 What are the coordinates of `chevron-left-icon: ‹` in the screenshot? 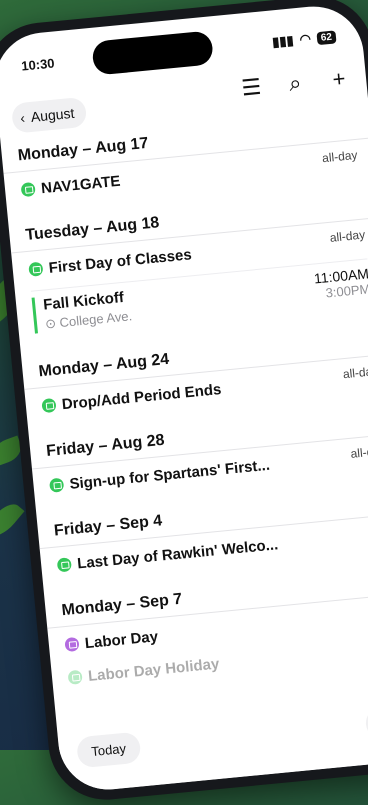 It's located at (22, 117).